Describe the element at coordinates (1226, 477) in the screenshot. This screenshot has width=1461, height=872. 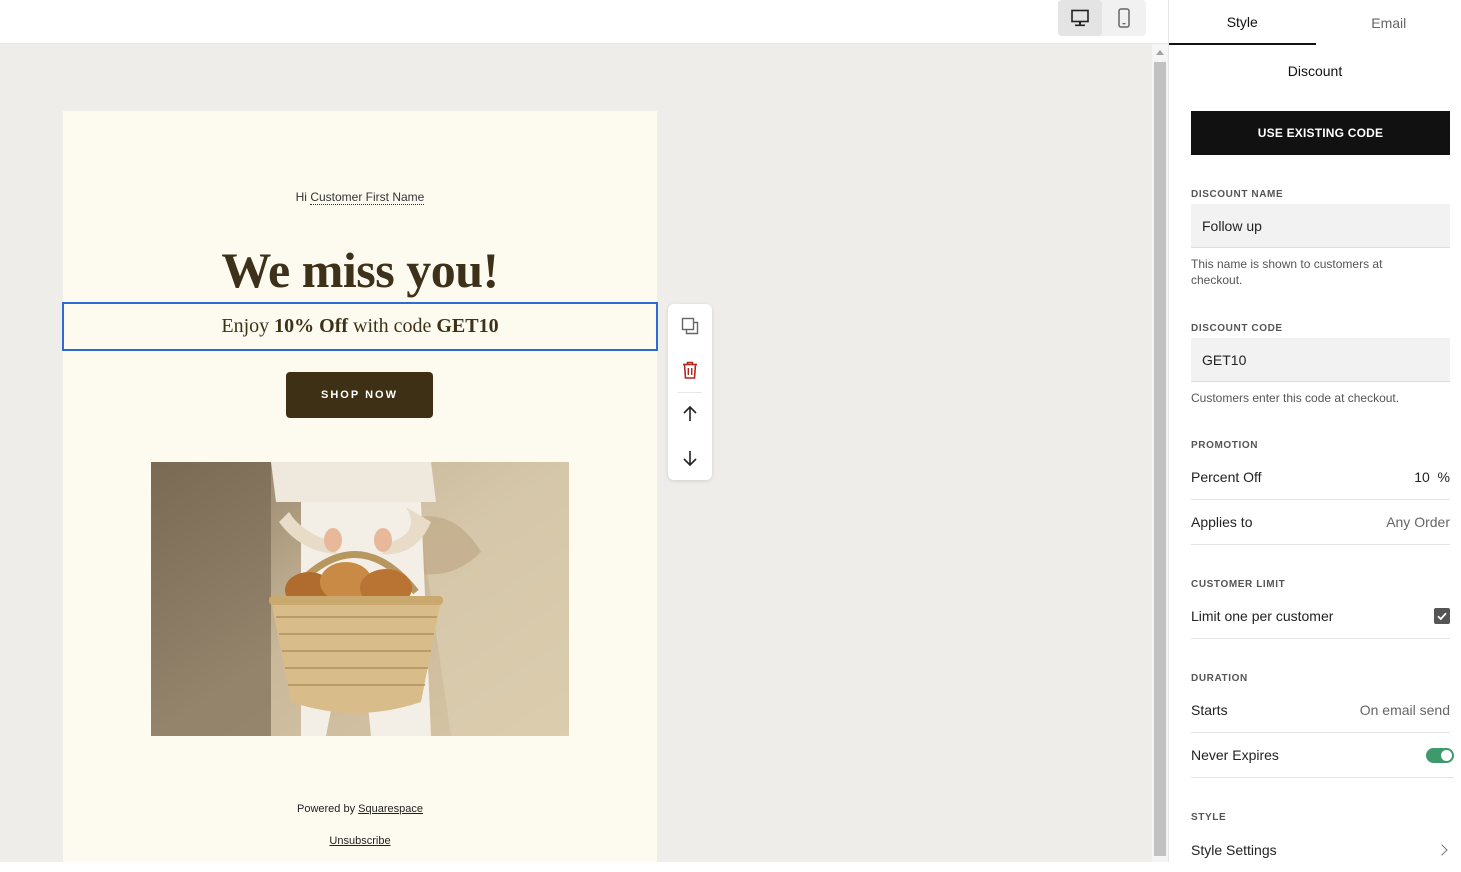
I see `percent-off-label: Percent Off` at that location.